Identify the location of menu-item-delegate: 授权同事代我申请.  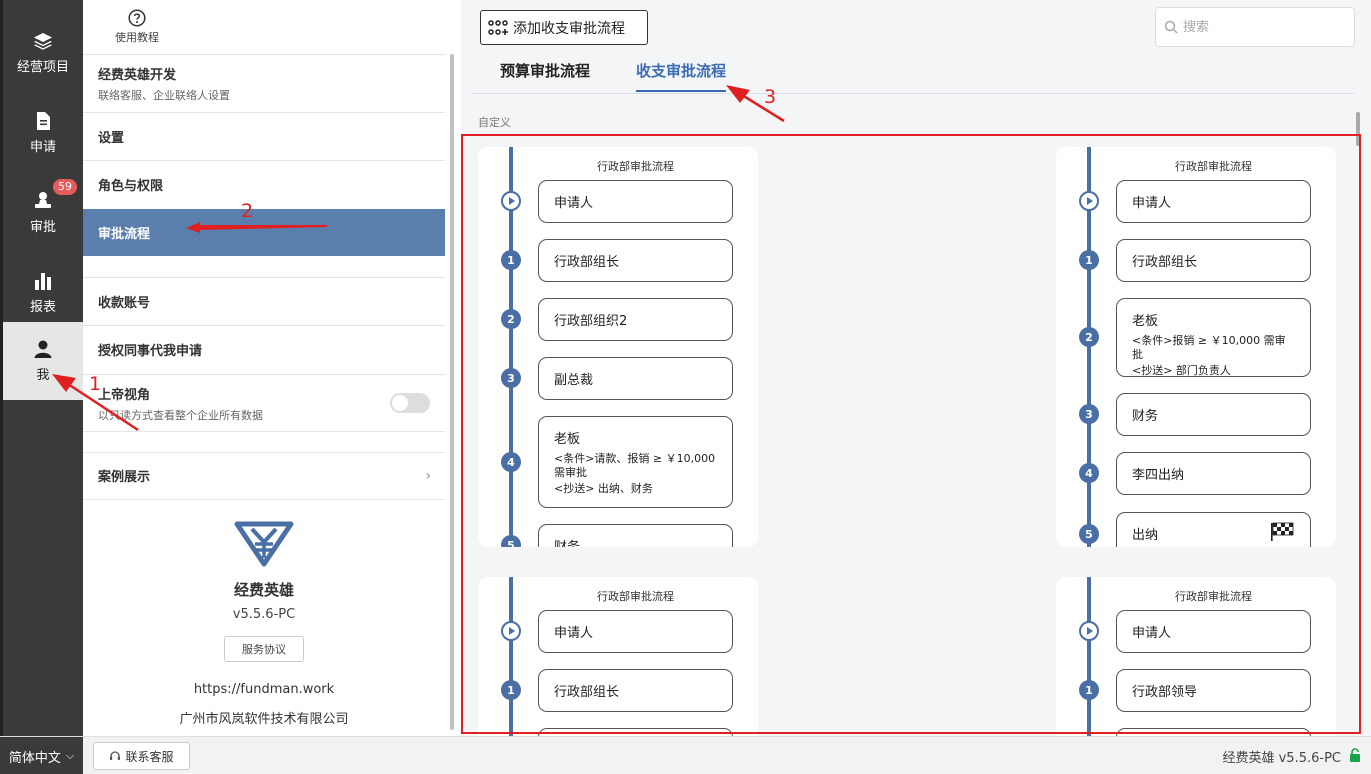
(264, 349).